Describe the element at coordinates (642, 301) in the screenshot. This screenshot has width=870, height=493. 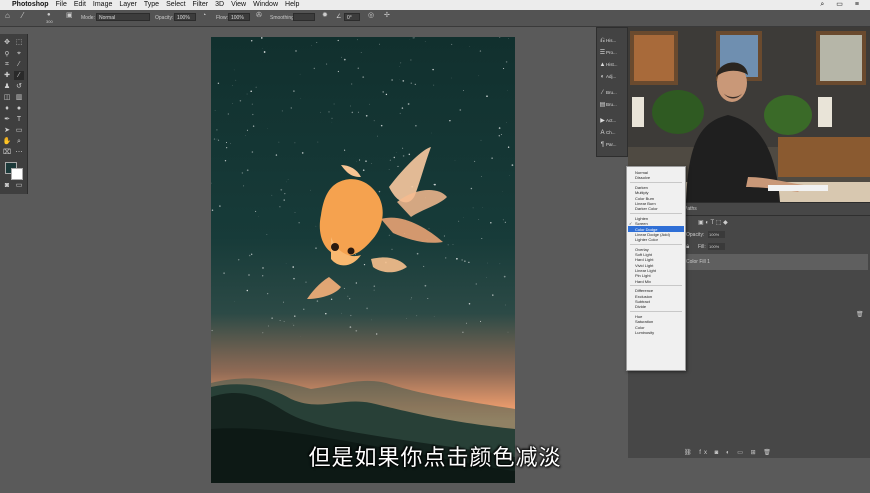
I see `blend-mode-option: Subtract` at that location.